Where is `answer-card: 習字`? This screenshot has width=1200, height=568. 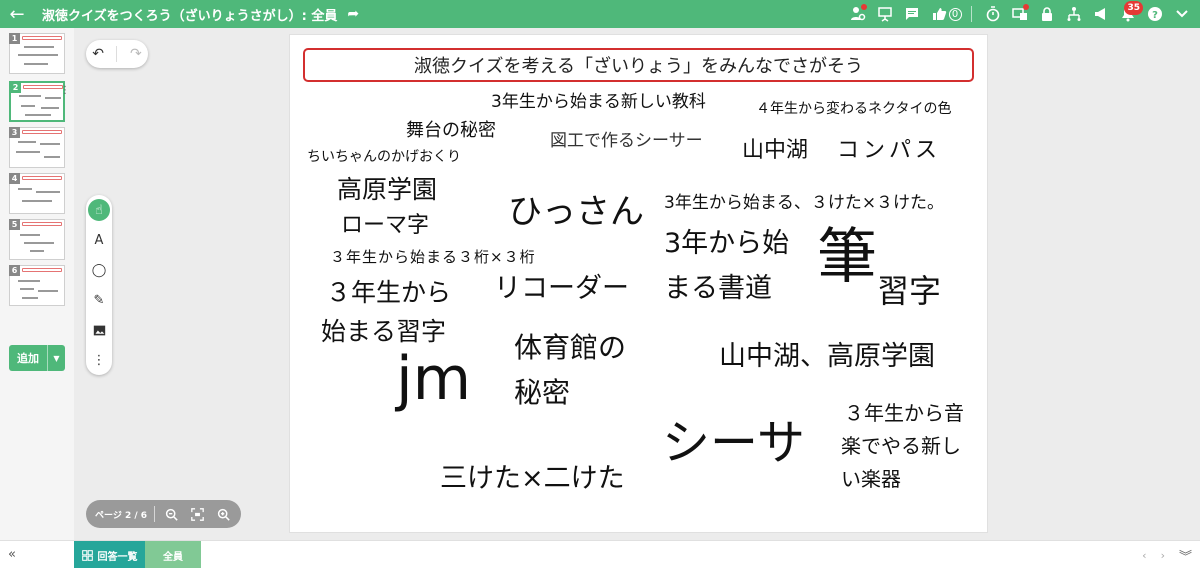
answer-card: 習字 is located at coordinates (909, 291).